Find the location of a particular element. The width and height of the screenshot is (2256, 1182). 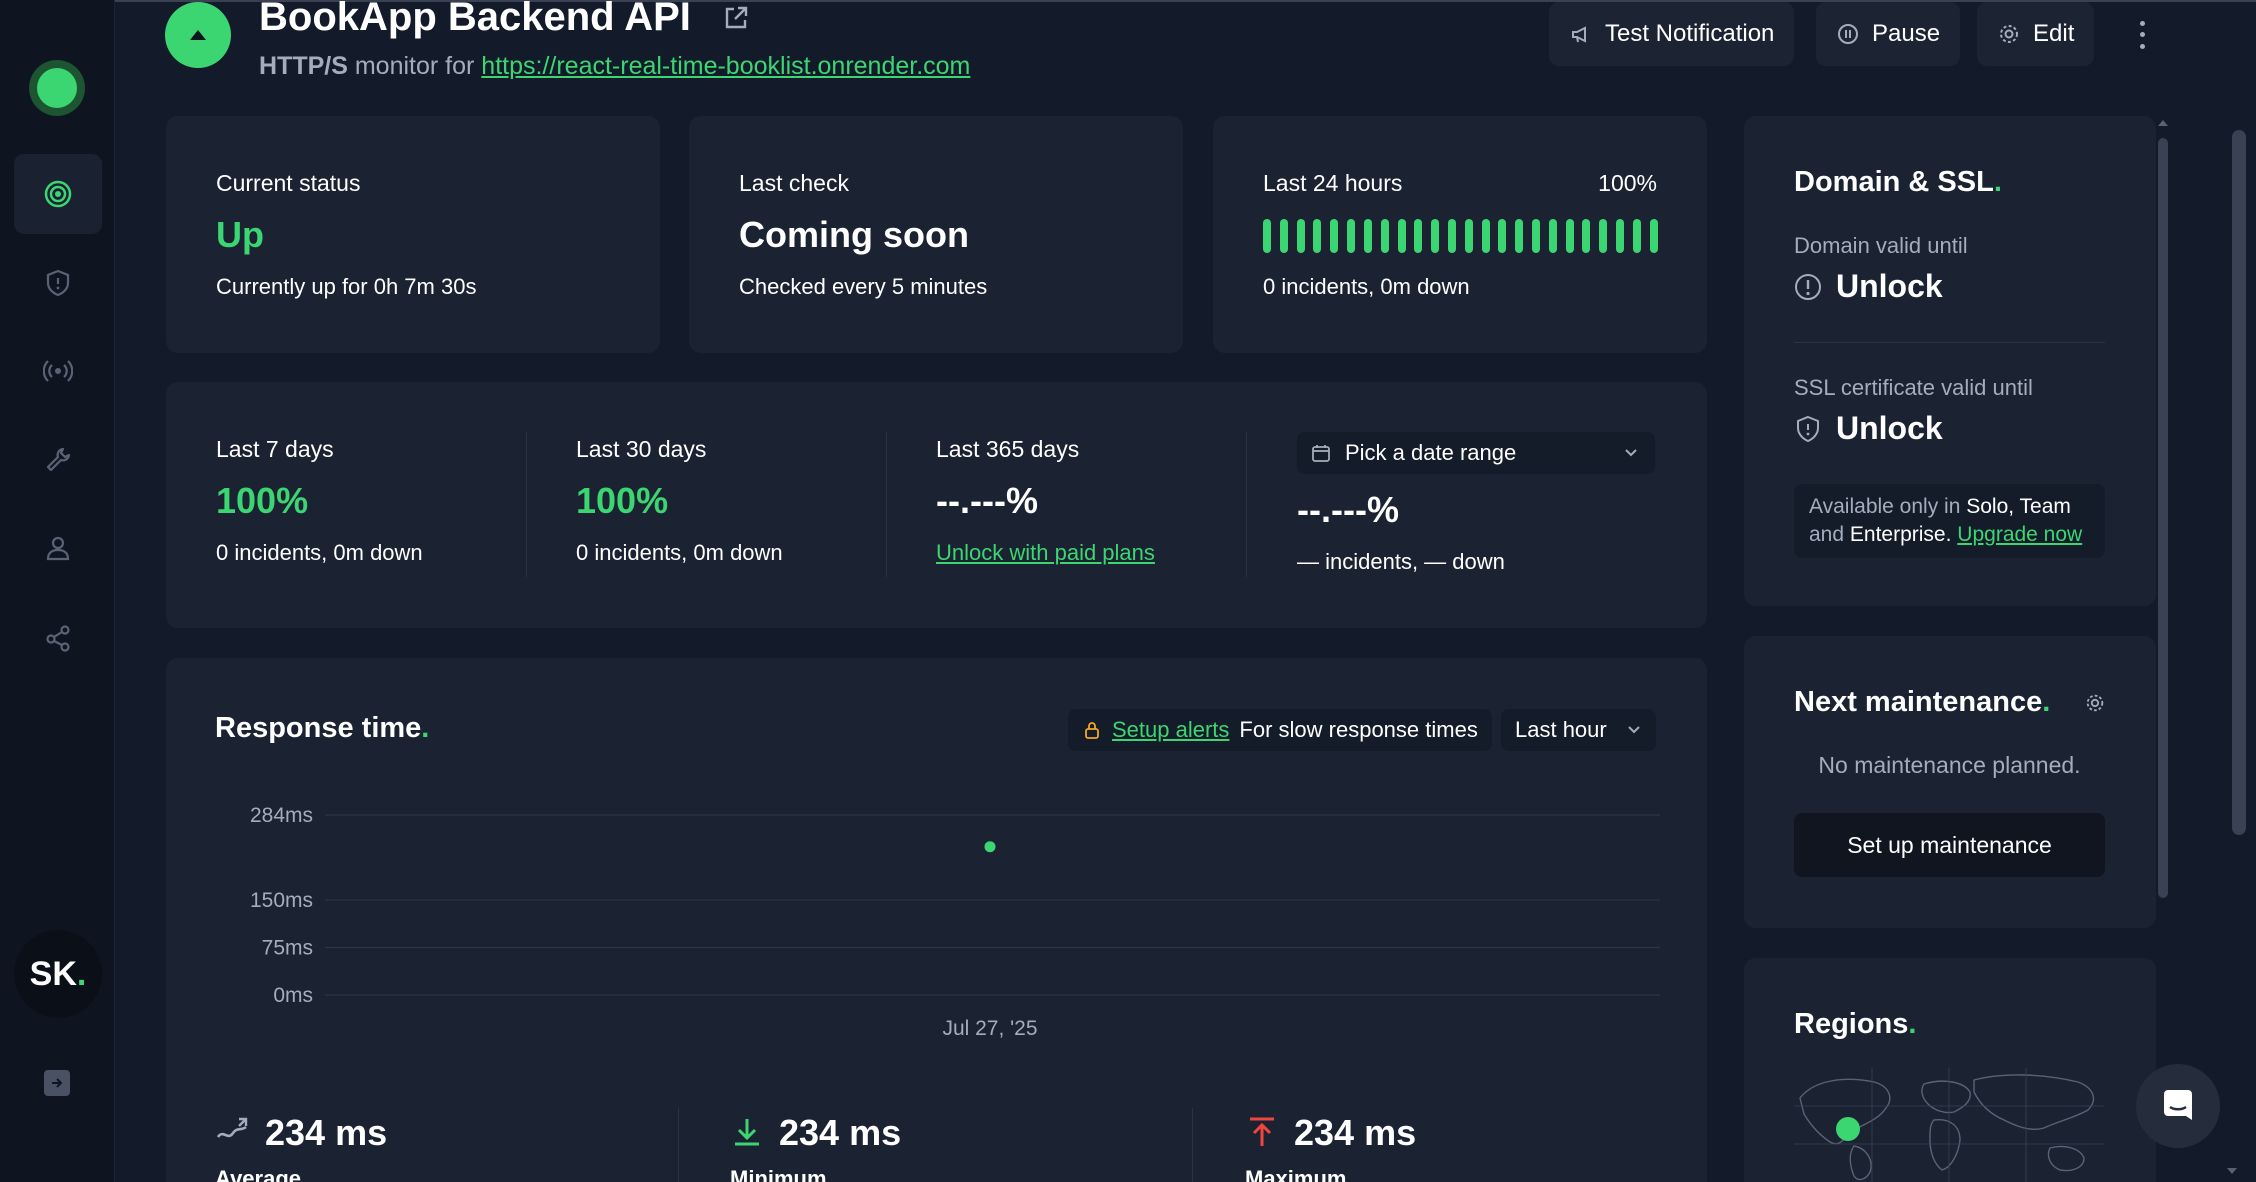

unlock-paid-plans-link: Unlock with paid plans is located at coordinates (1045, 553).